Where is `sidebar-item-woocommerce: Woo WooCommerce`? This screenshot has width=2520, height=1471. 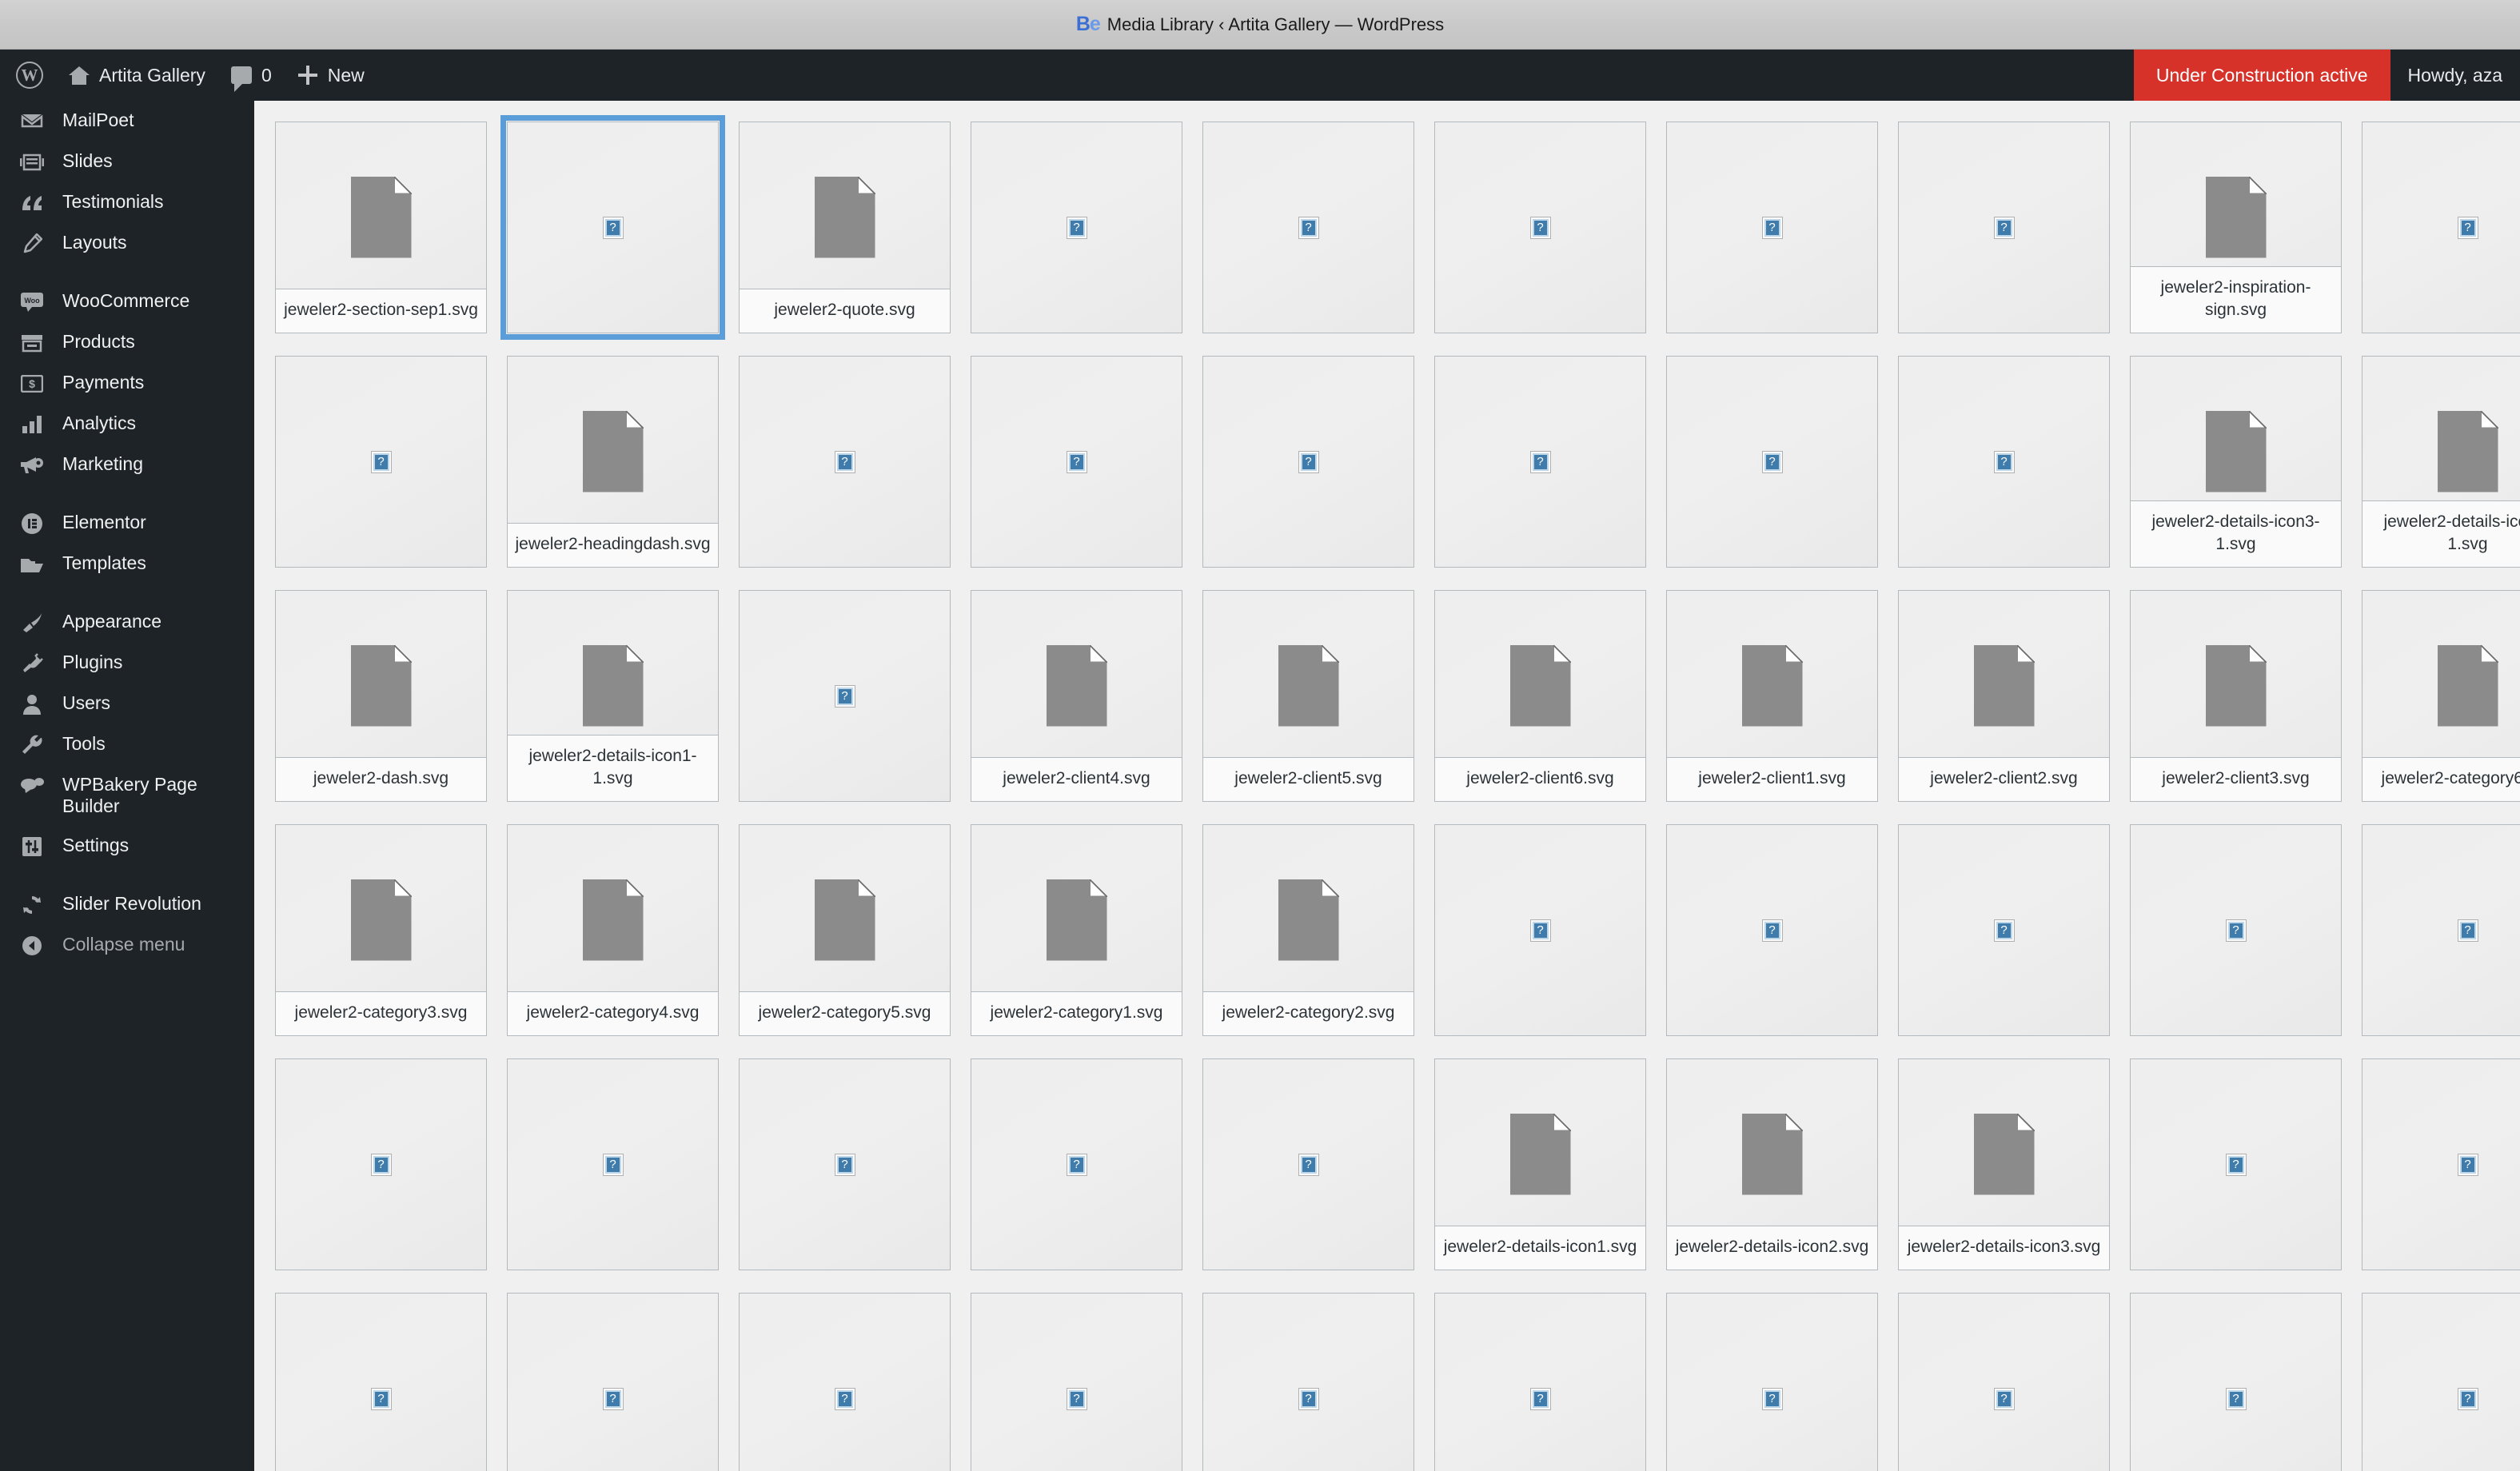 sidebar-item-woocommerce: Woo WooCommerce is located at coordinates (127, 301).